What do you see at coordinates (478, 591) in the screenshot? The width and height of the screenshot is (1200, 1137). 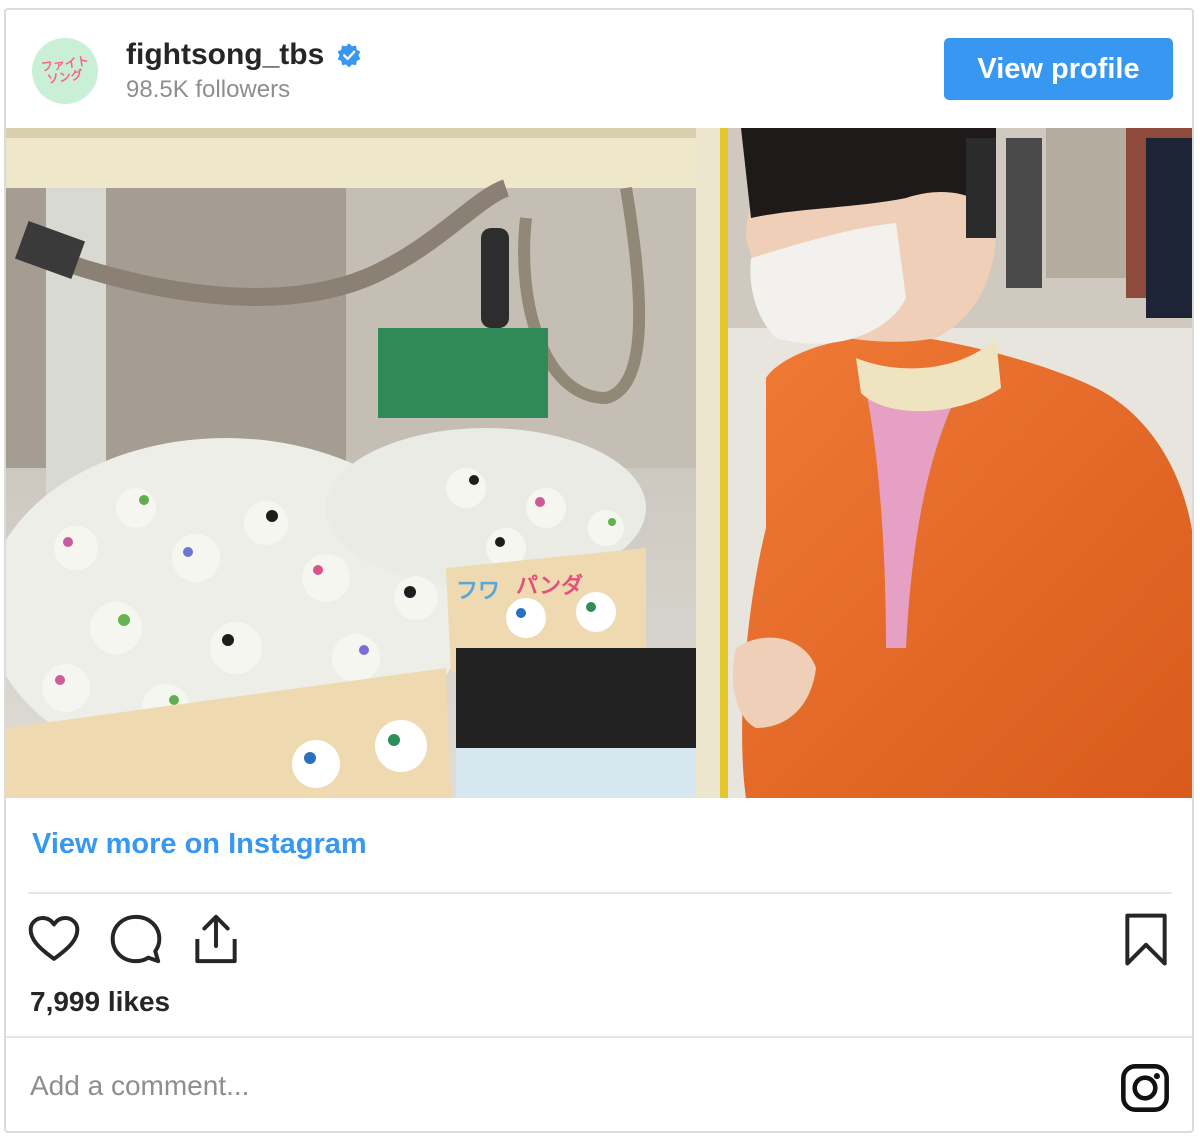 I see `svg-text: フワ` at bounding box center [478, 591].